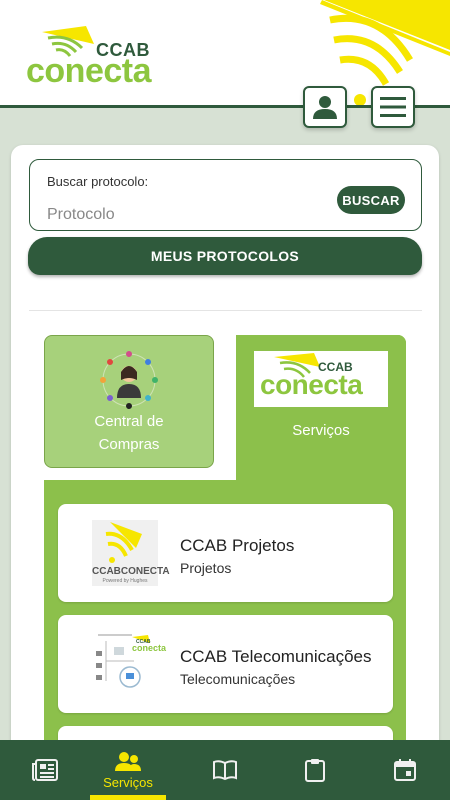  I want to click on servicos-thumb-conecta: conecta, so click(311, 384).